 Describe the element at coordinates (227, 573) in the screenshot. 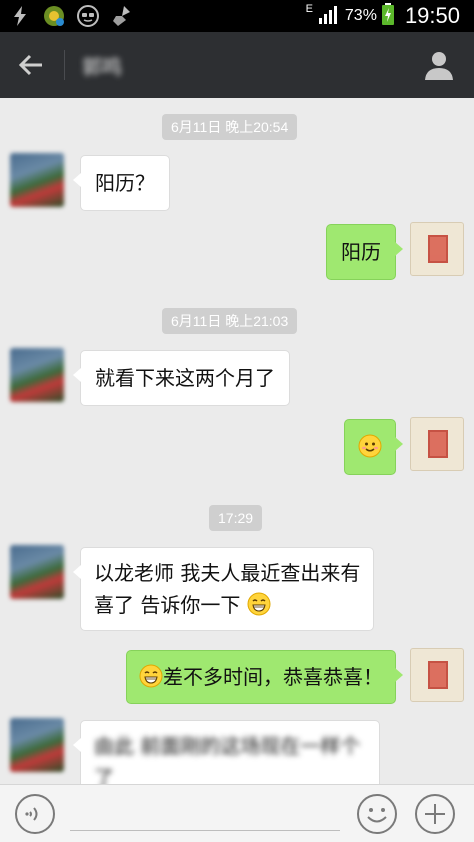

I see `message-text: 以龙老师 我夫人最近查出来有` at that location.